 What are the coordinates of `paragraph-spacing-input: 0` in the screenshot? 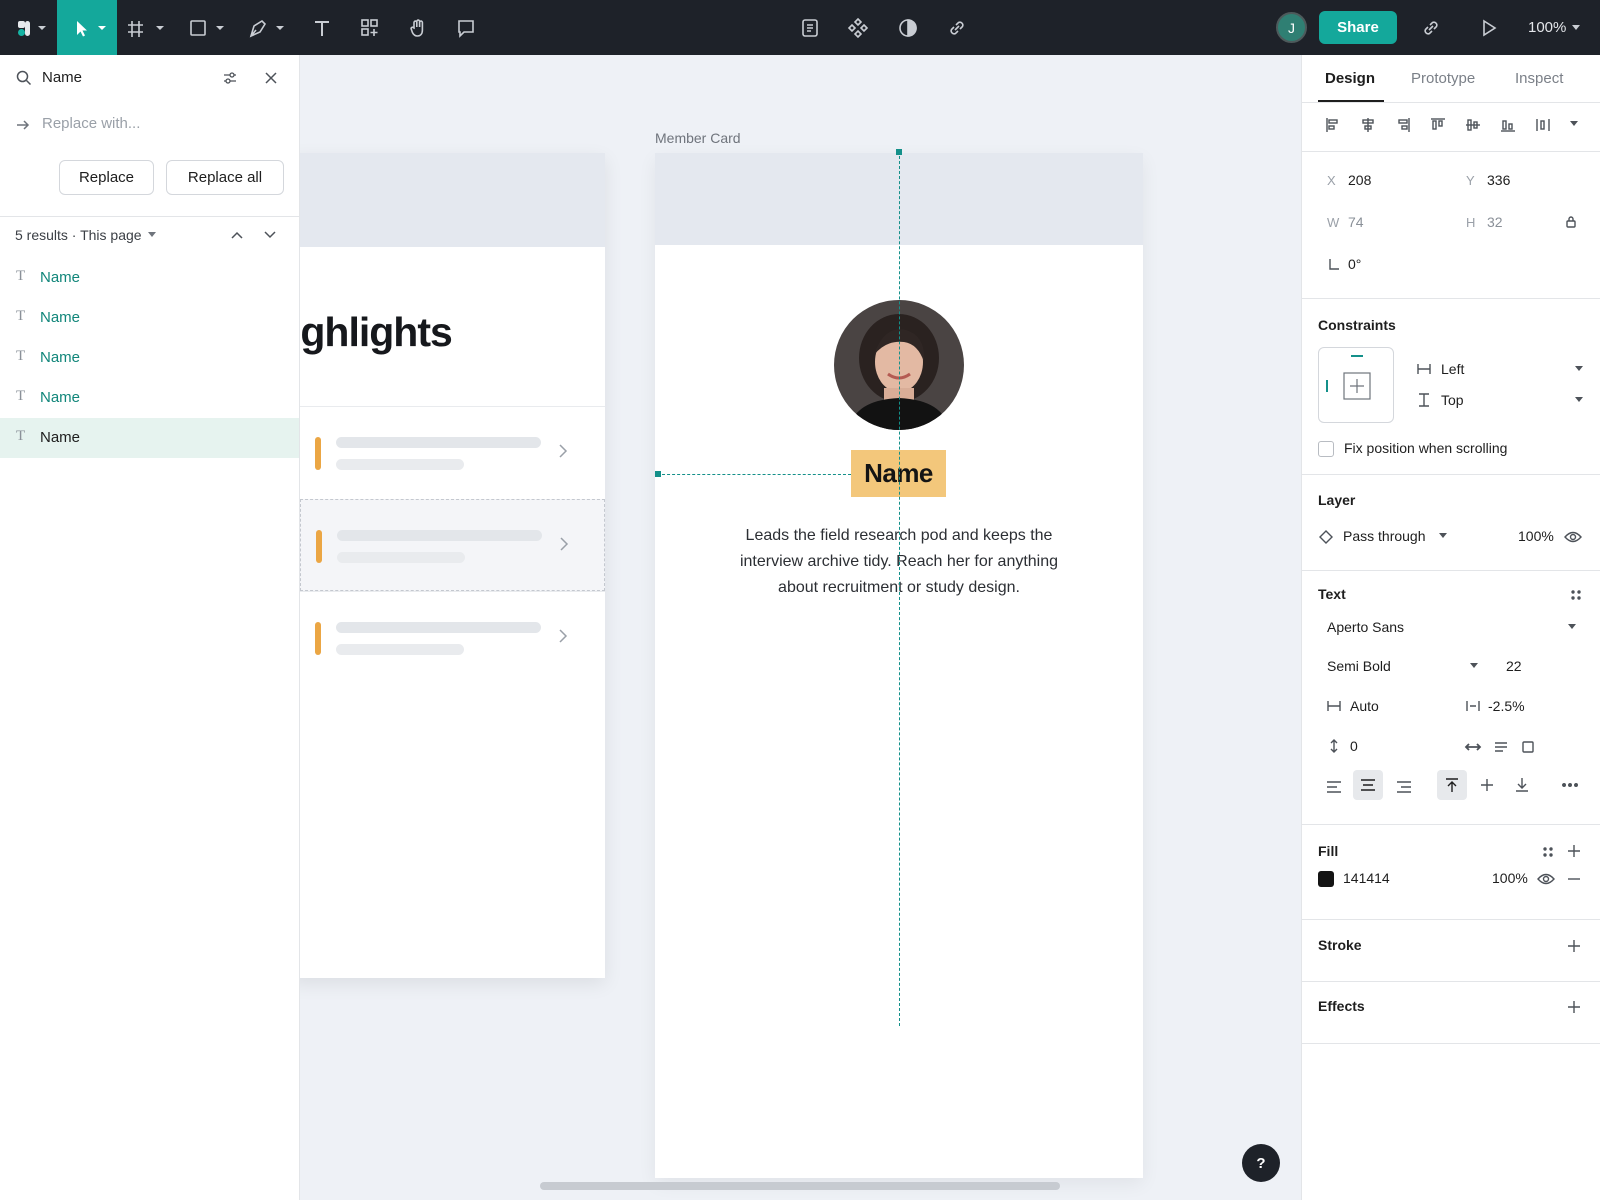 It's located at (1354, 746).